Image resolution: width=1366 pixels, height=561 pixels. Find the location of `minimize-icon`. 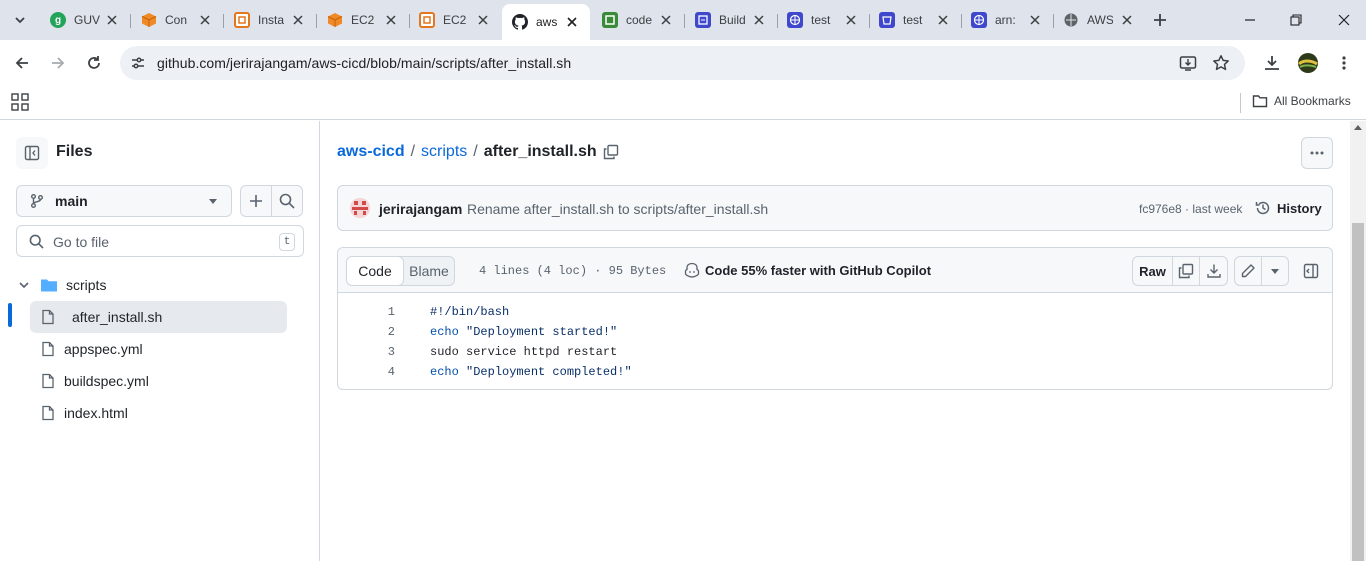

minimize-icon is located at coordinates (1250, 20).